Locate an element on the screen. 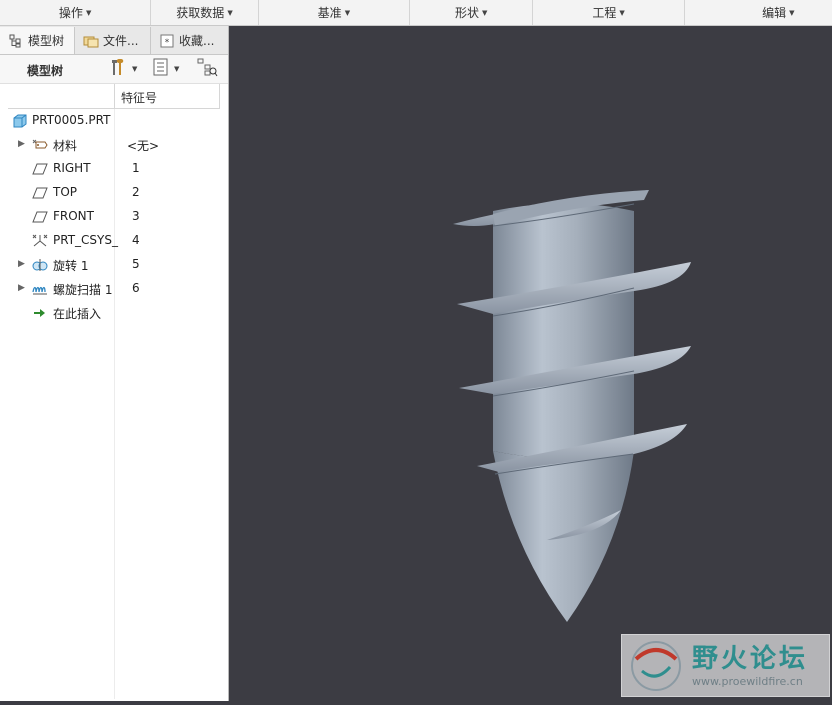 The image size is (832, 705). tree-item-top-plane: TOP 2 is located at coordinates (114, 193).